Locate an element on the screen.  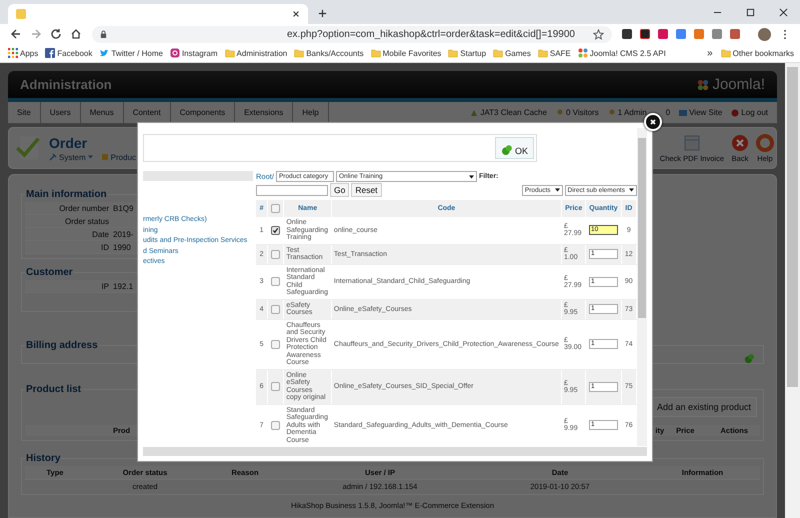
new-tab-icon is located at coordinates (322, 13).